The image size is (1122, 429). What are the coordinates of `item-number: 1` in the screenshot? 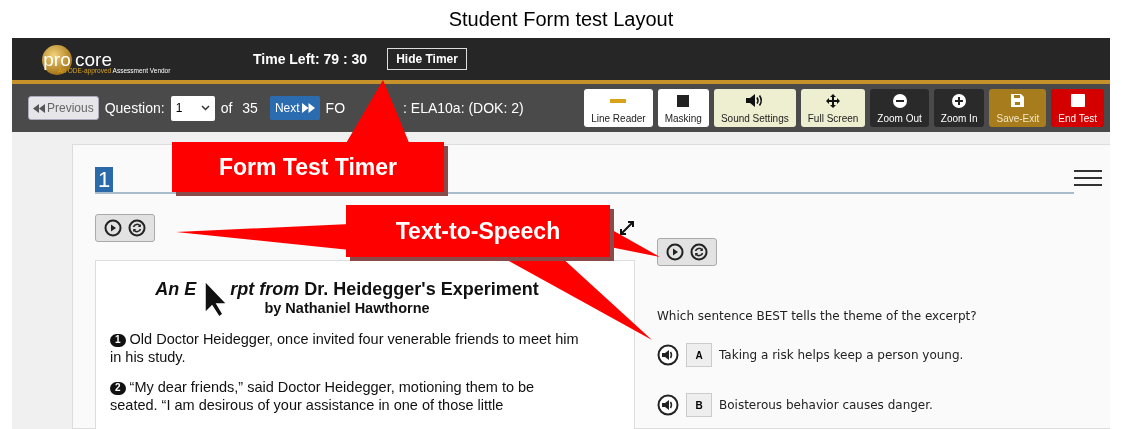 It's located at (104, 179).